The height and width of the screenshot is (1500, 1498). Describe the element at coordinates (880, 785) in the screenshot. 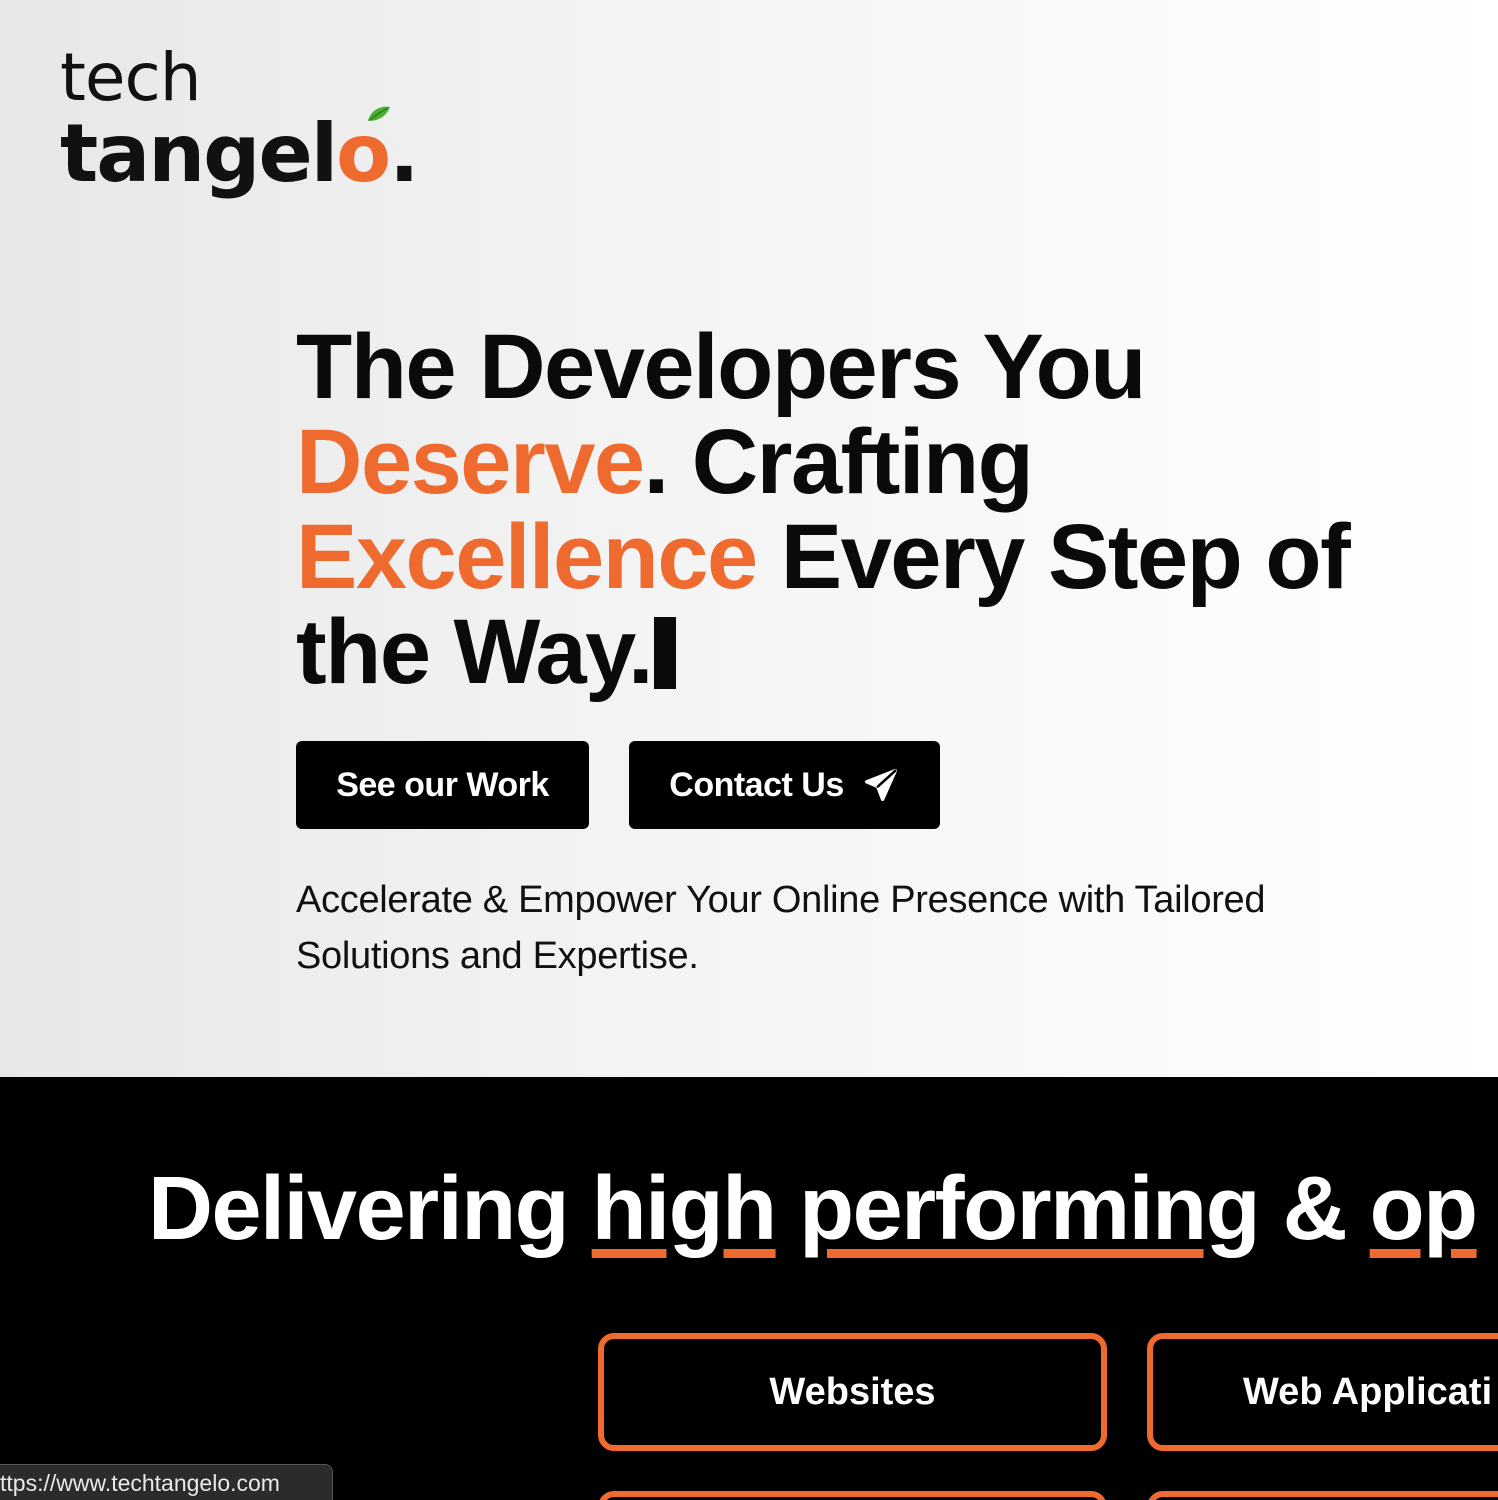

I see `paper-plane-icon` at that location.